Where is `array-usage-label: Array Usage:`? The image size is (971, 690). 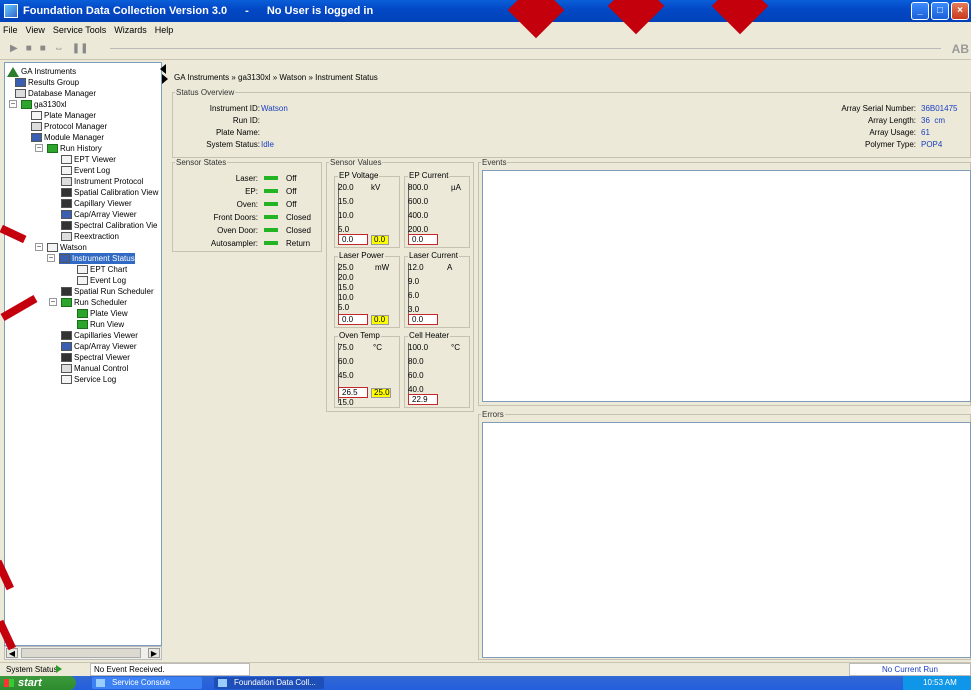 array-usage-label: Array Usage: is located at coordinates (892, 132).